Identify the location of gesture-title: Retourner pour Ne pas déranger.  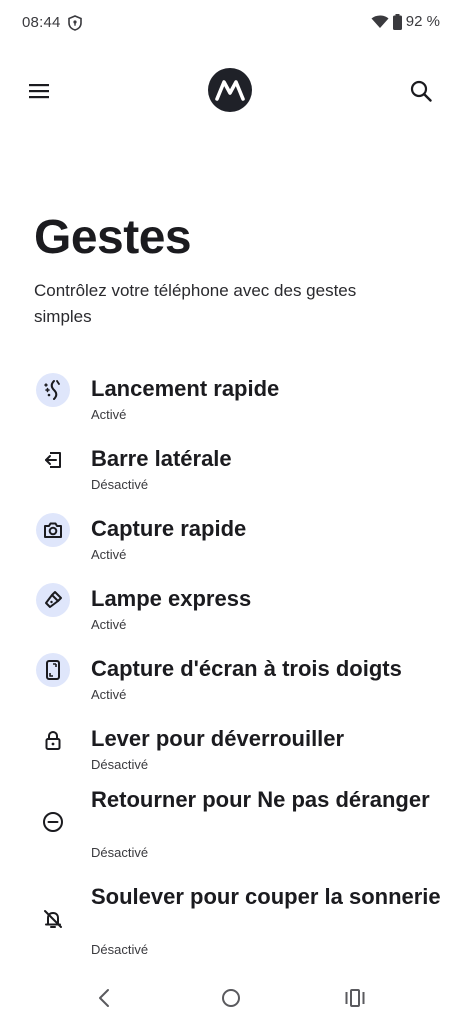
(260, 799).